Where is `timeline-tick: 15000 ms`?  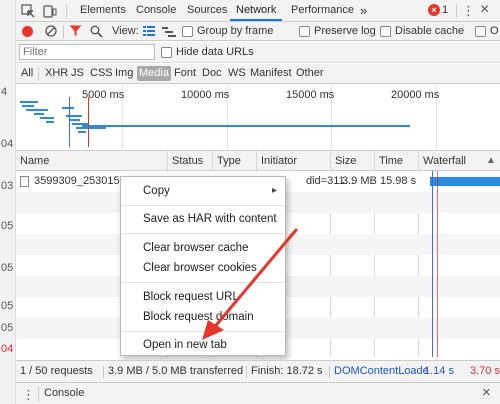 timeline-tick: 15000 ms is located at coordinates (310, 95).